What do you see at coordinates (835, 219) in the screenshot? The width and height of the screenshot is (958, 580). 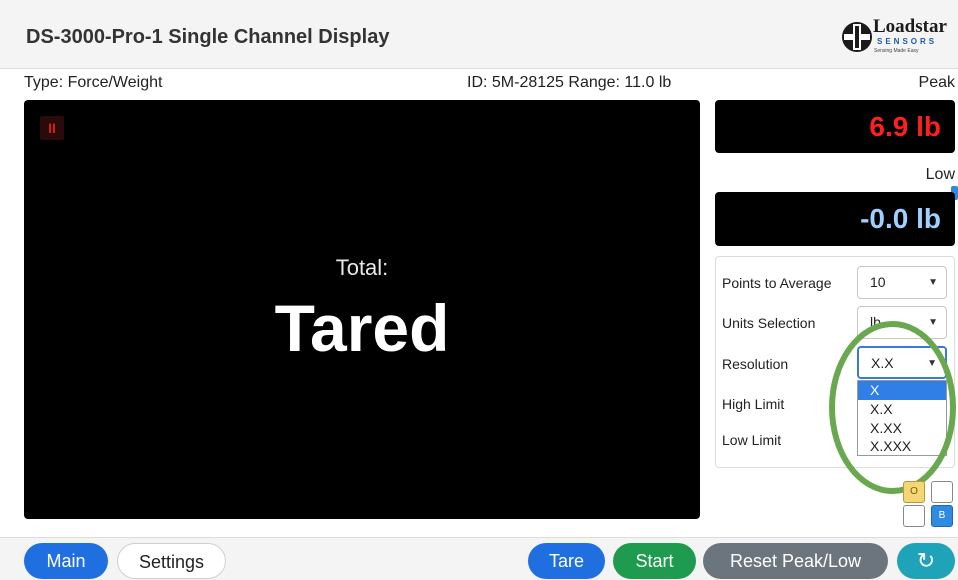 I see `low-readout: -0.0 lb` at bounding box center [835, 219].